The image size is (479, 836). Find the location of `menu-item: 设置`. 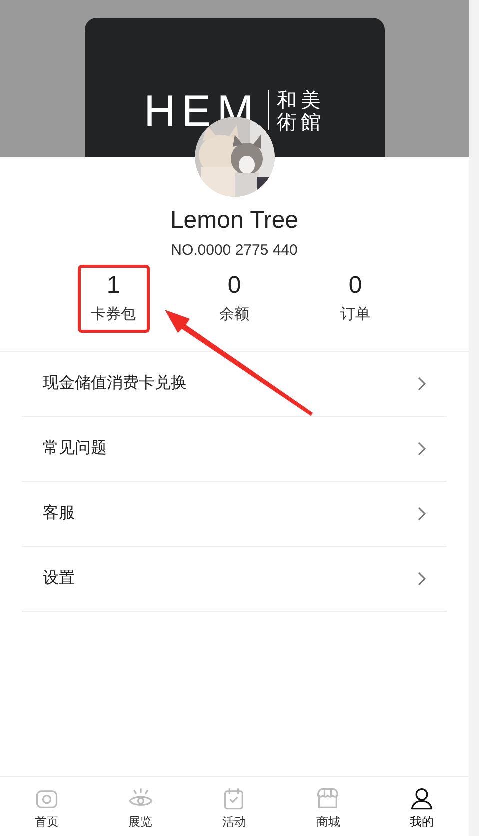

menu-item: 设置 is located at coordinates (234, 579).